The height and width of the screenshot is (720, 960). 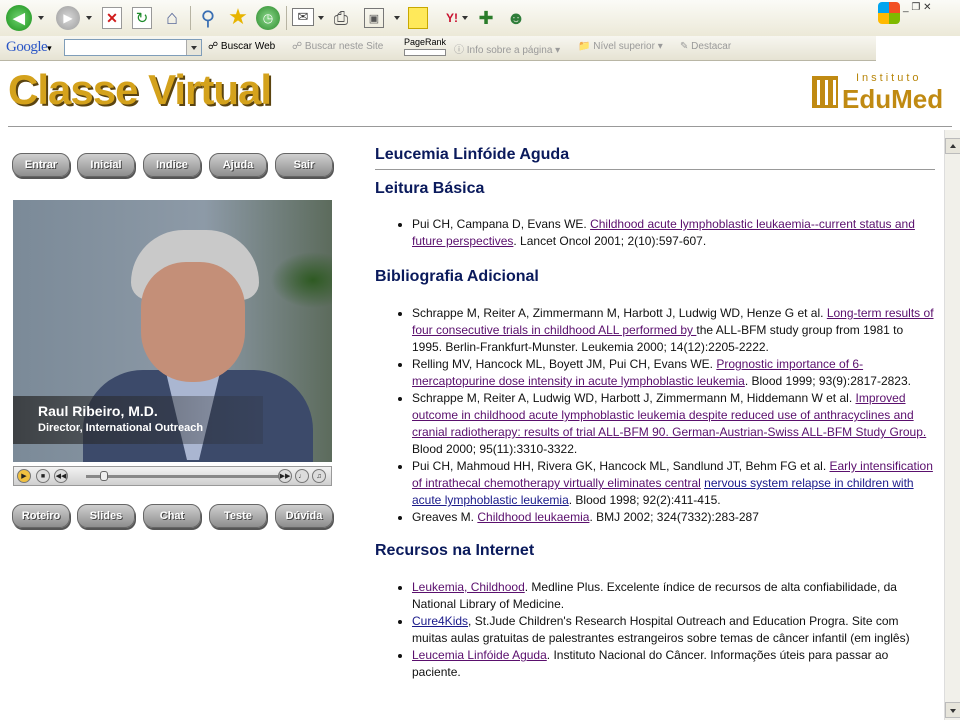 What do you see at coordinates (98, 411) in the screenshot?
I see `speaker-name: Raul Ribeiro, M.D.` at bounding box center [98, 411].